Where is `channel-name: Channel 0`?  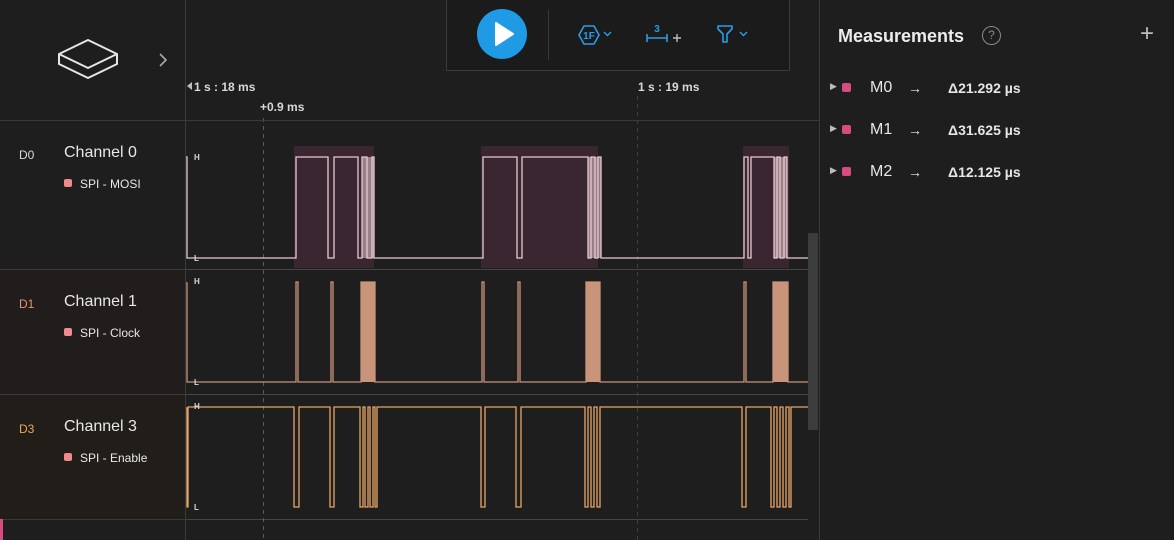 channel-name: Channel 0 is located at coordinates (100, 152).